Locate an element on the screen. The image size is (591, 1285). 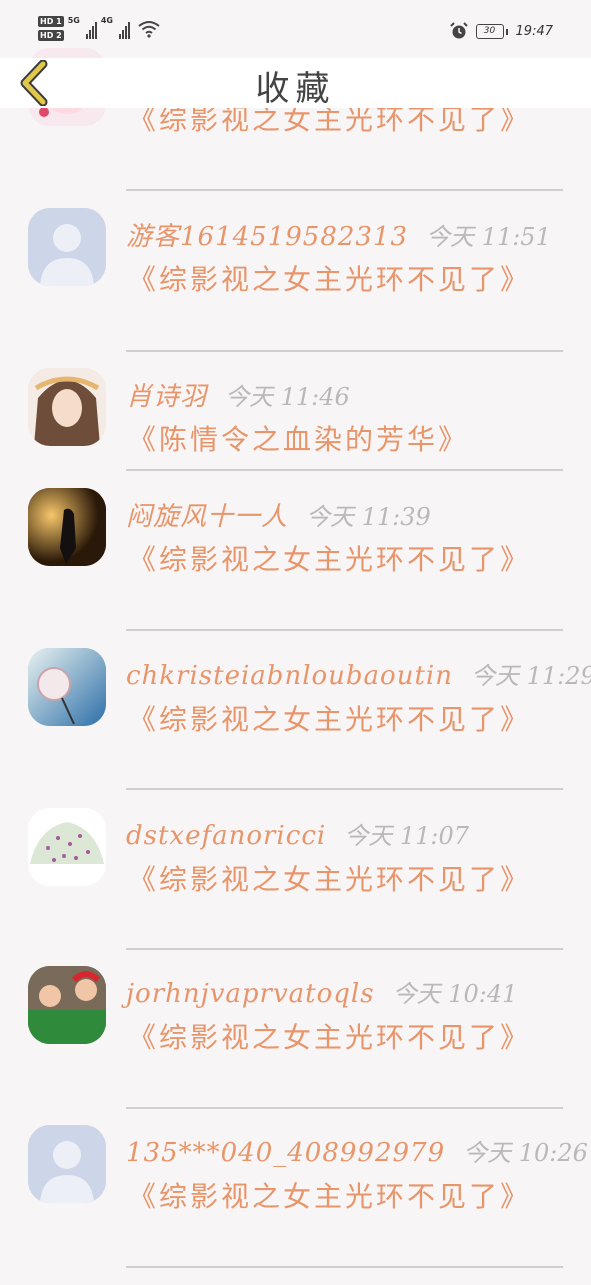
item-header: dstxefanoricci 今天 11:07 is located at coordinates (297, 833).